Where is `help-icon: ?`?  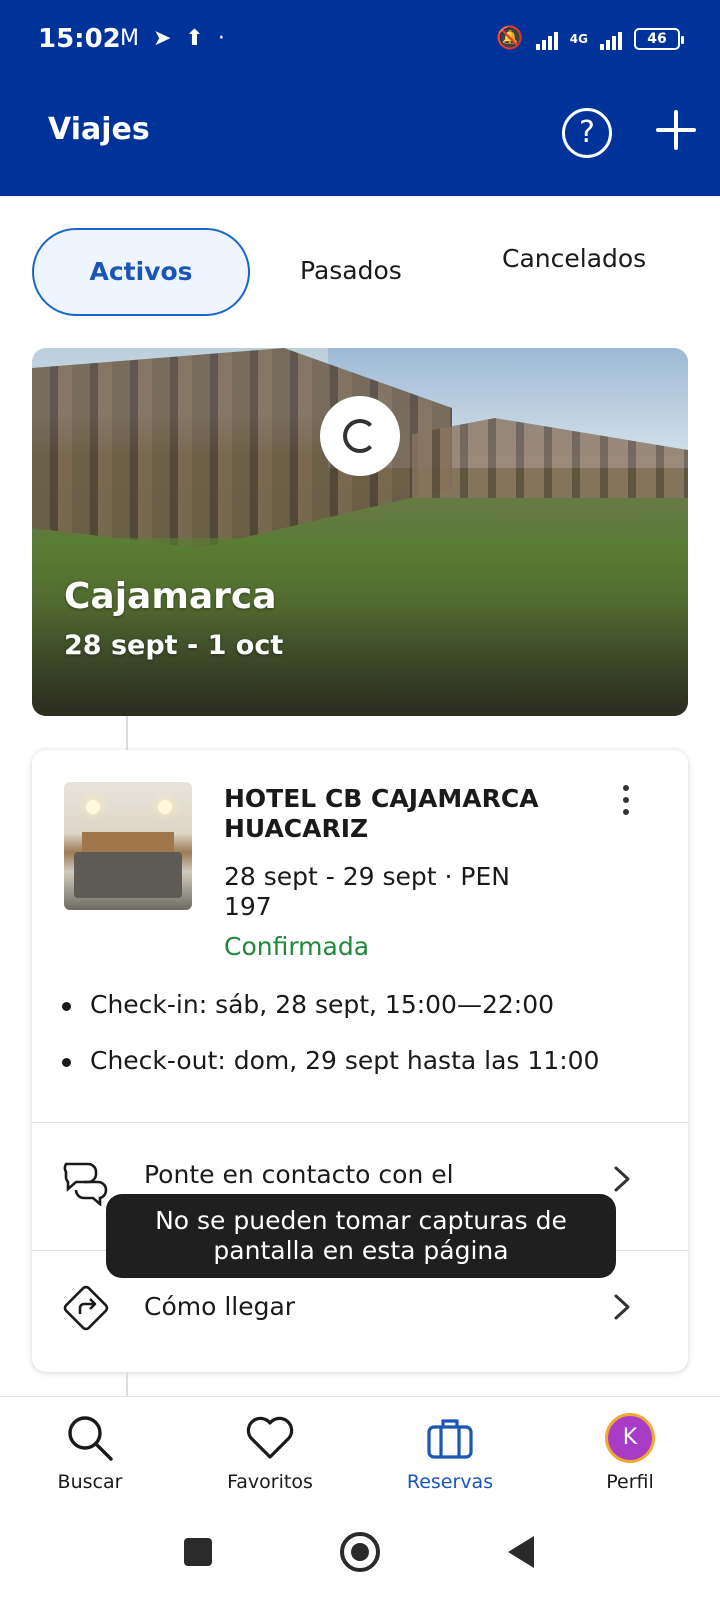 help-icon: ? is located at coordinates (587, 133).